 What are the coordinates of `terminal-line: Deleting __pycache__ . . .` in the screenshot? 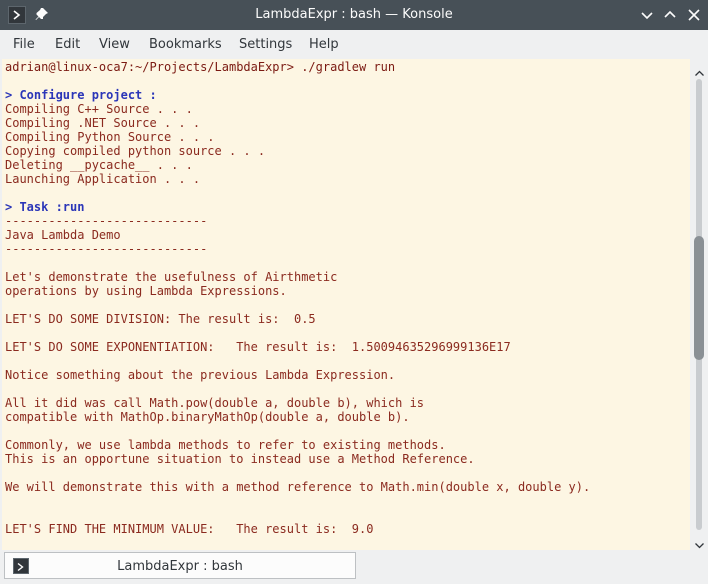 It's located at (99, 165).